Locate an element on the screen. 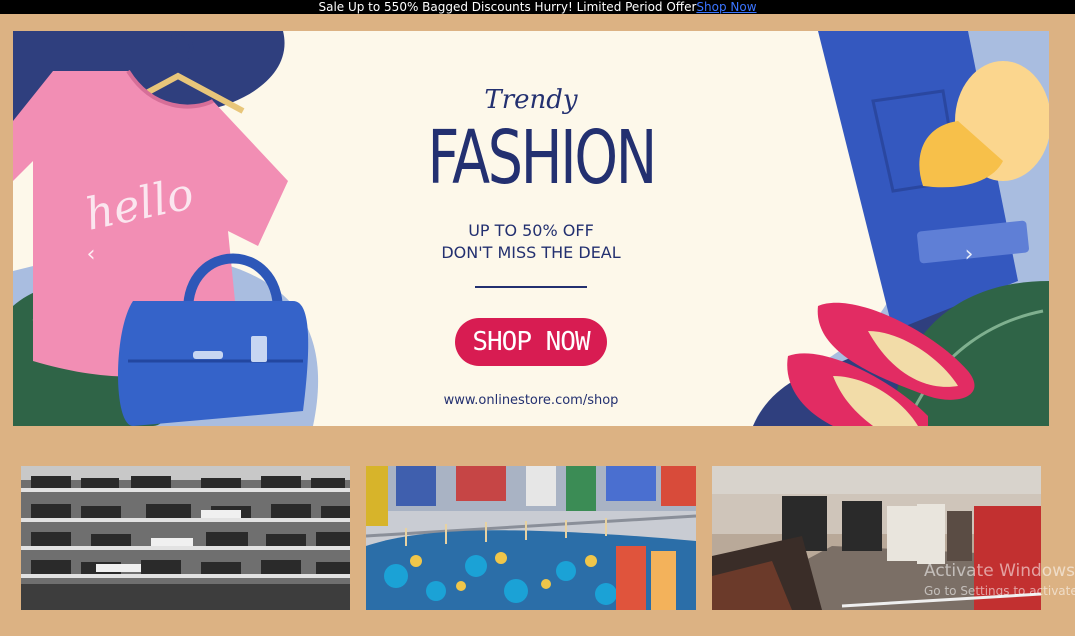 This screenshot has height=636, width=1075. store-interior-photo is located at coordinates (876, 538).